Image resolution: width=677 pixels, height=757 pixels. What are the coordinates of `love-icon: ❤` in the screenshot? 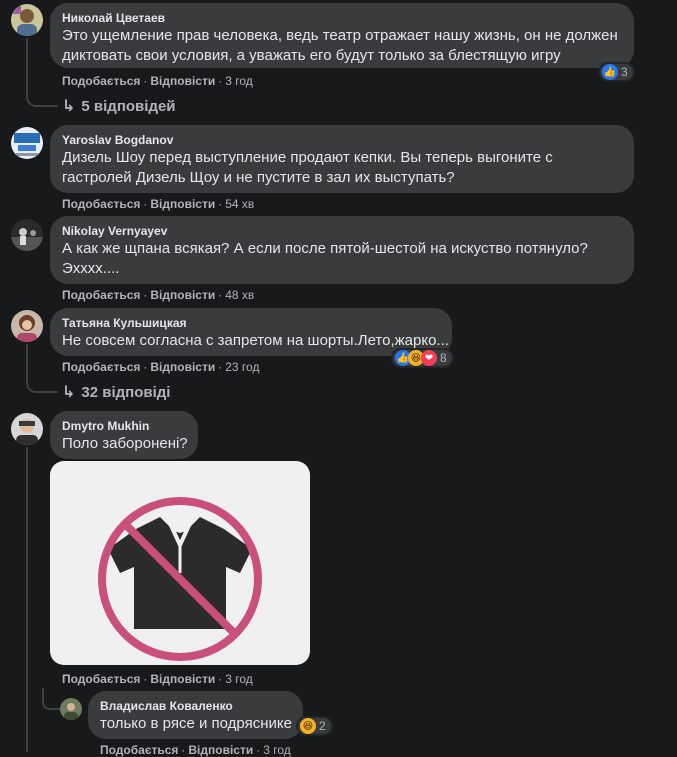 It's located at (429, 358).